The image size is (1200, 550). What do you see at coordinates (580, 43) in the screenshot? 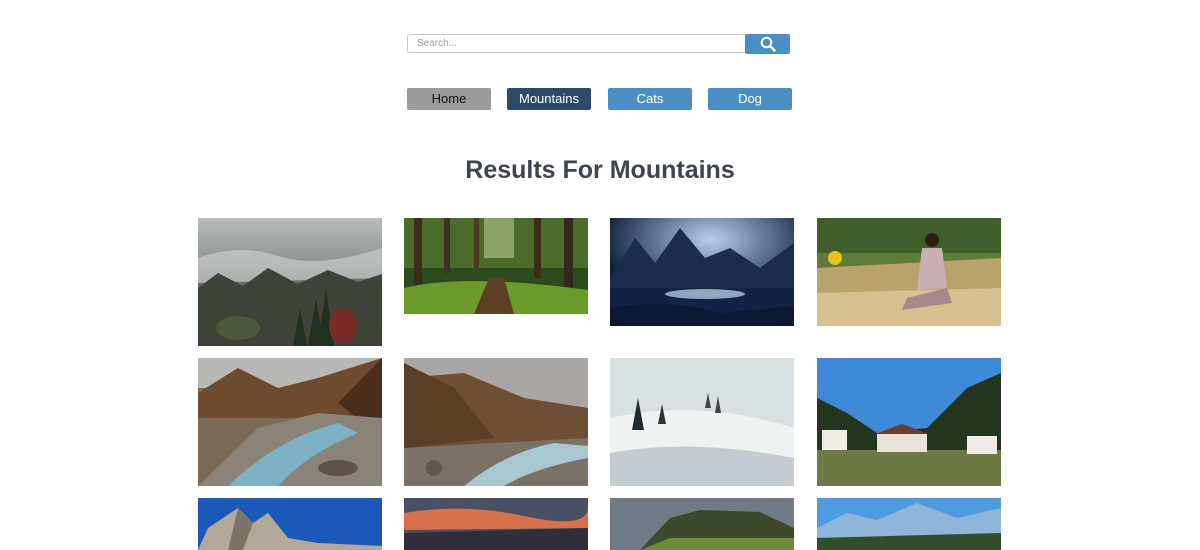
I see `search-input` at bounding box center [580, 43].